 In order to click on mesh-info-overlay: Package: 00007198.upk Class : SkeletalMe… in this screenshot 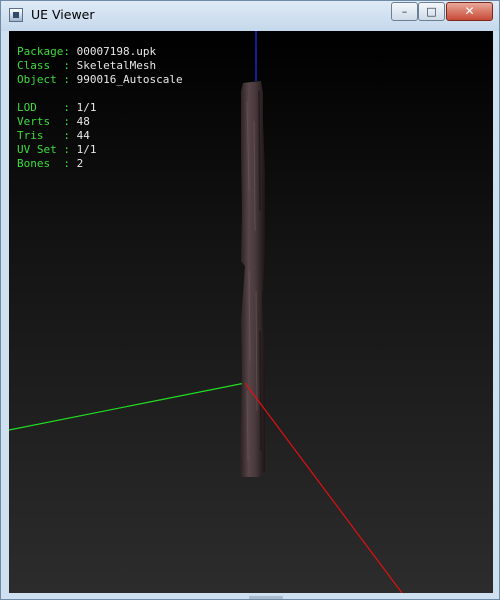, I will do `click(100, 108)`.